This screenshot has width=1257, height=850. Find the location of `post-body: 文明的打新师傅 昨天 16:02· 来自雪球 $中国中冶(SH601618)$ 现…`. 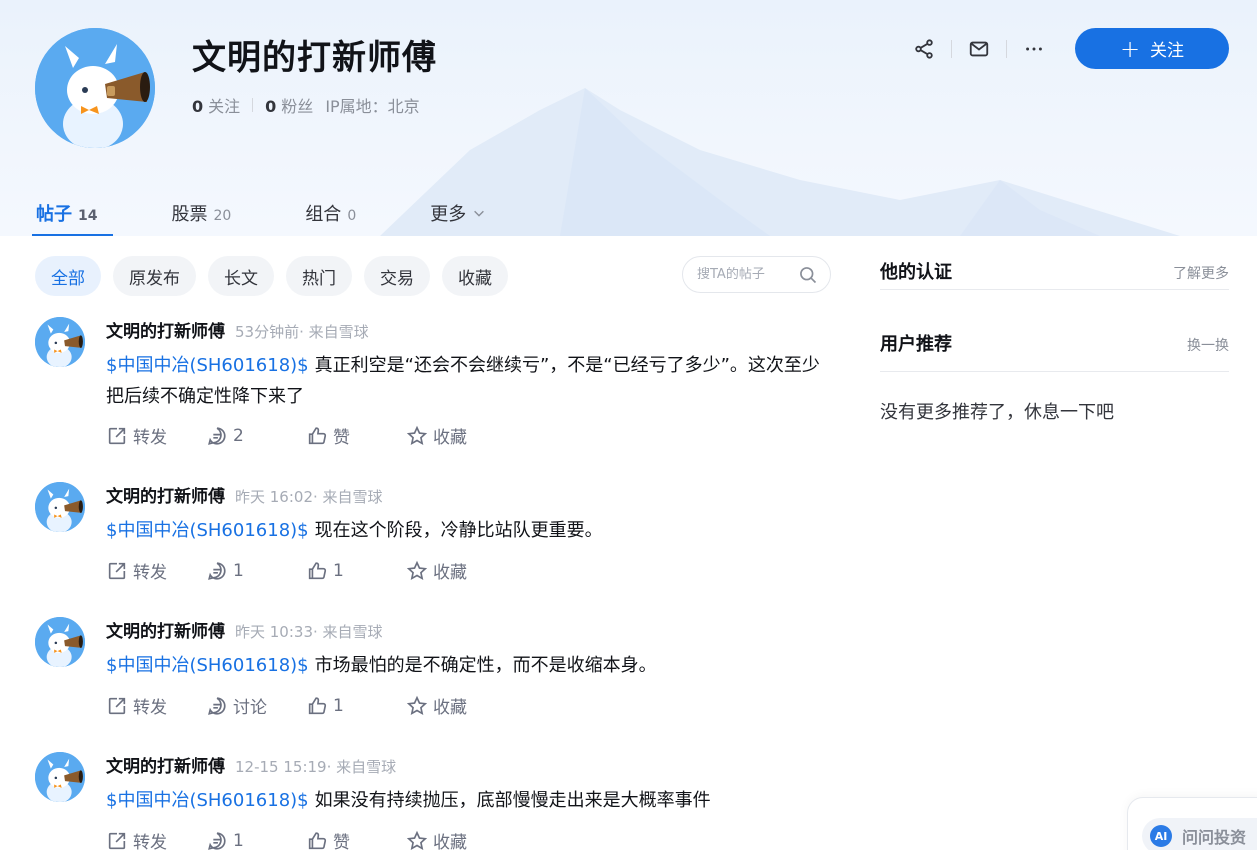

post-body: 文明的打新师傅 昨天 16:02· 来自雪球 $中国中冶(SH601618)$ 现… is located at coordinates (471, 514).